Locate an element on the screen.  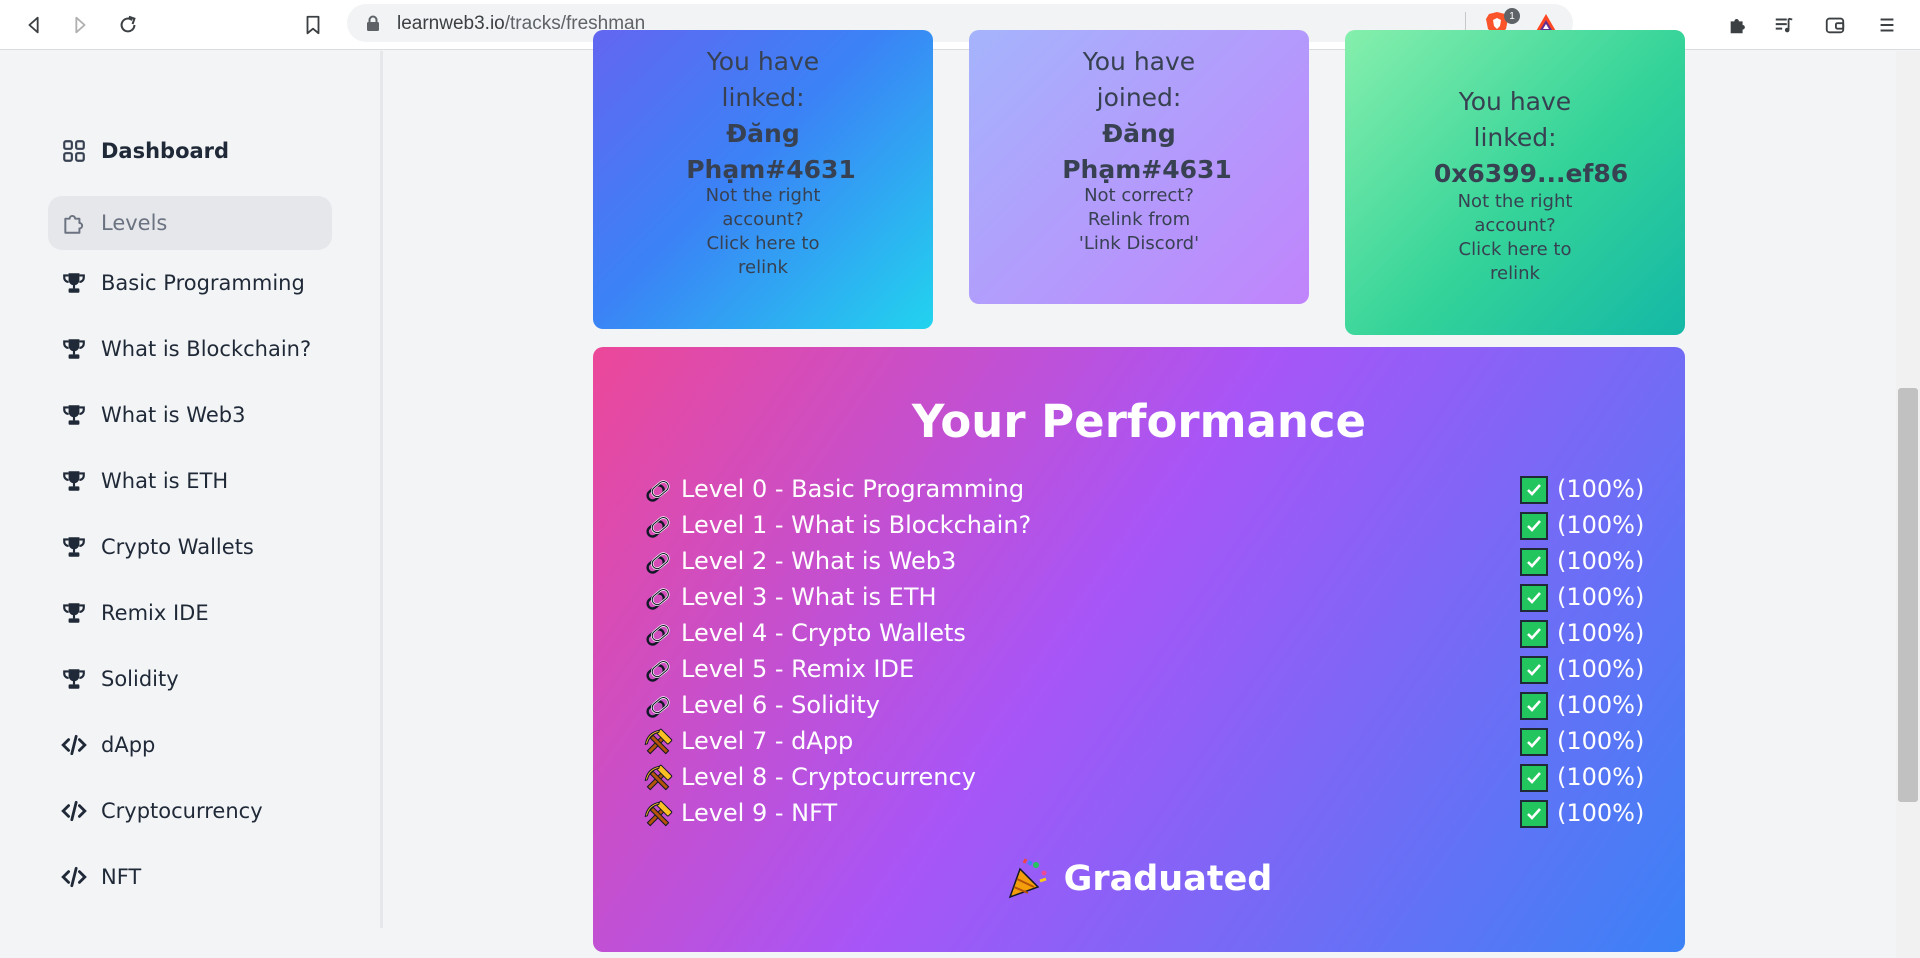
sidebar-item-levels: Levels is located at coordinates (190, 223).